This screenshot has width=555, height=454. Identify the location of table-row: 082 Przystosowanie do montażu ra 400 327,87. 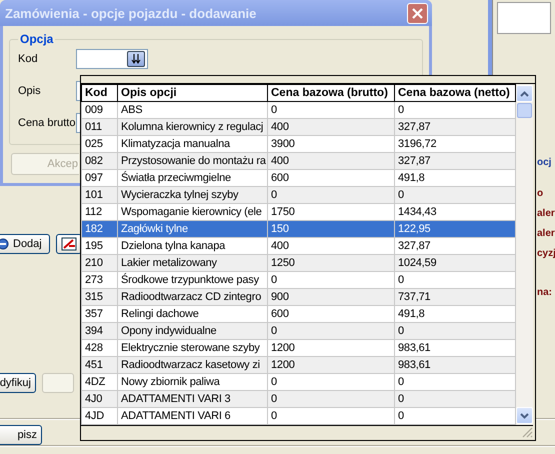
(299, 161).